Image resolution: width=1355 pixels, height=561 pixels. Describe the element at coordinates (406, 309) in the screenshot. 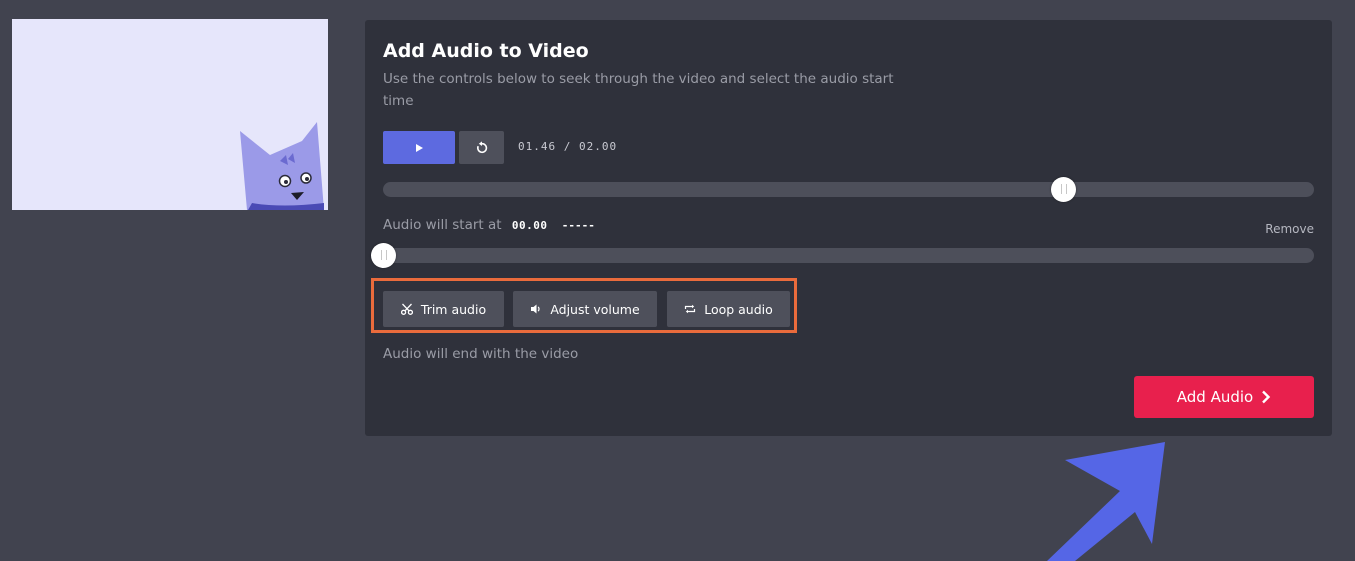

I see `scissors-icon` at that location.